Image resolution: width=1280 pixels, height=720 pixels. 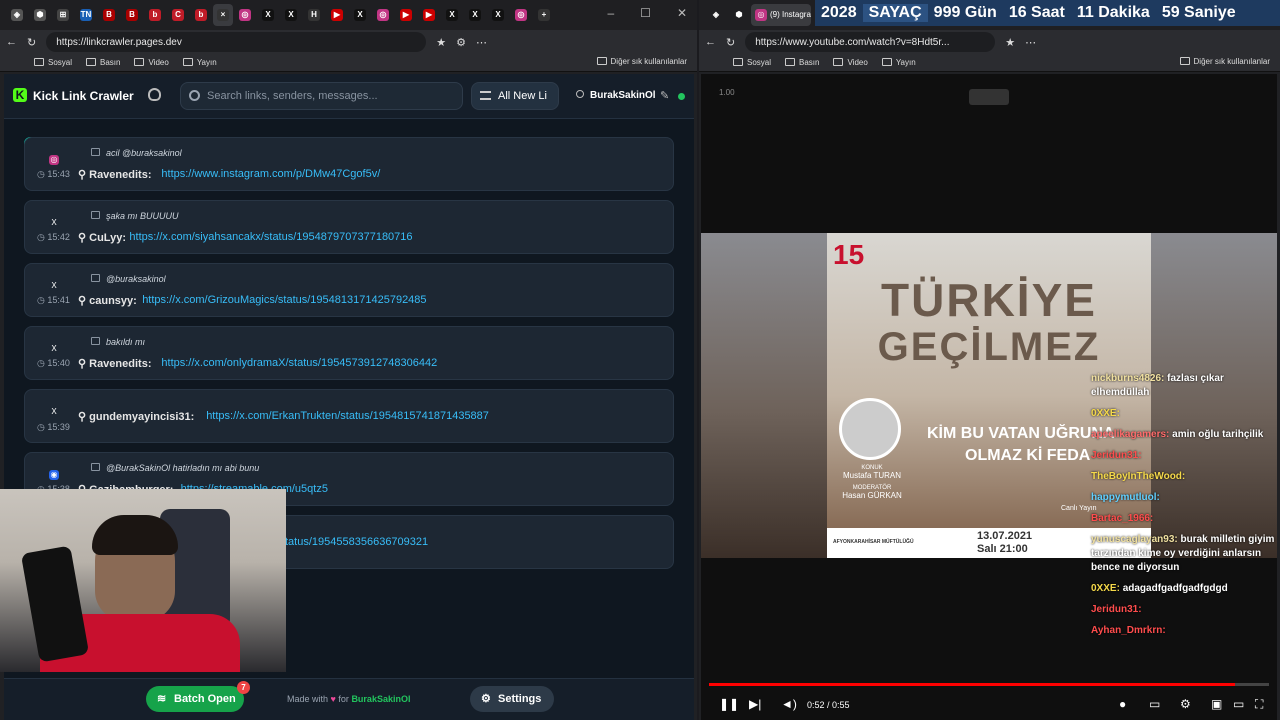 I want to click on user-info: BurakSakinOl, so click(x=616, y=95).